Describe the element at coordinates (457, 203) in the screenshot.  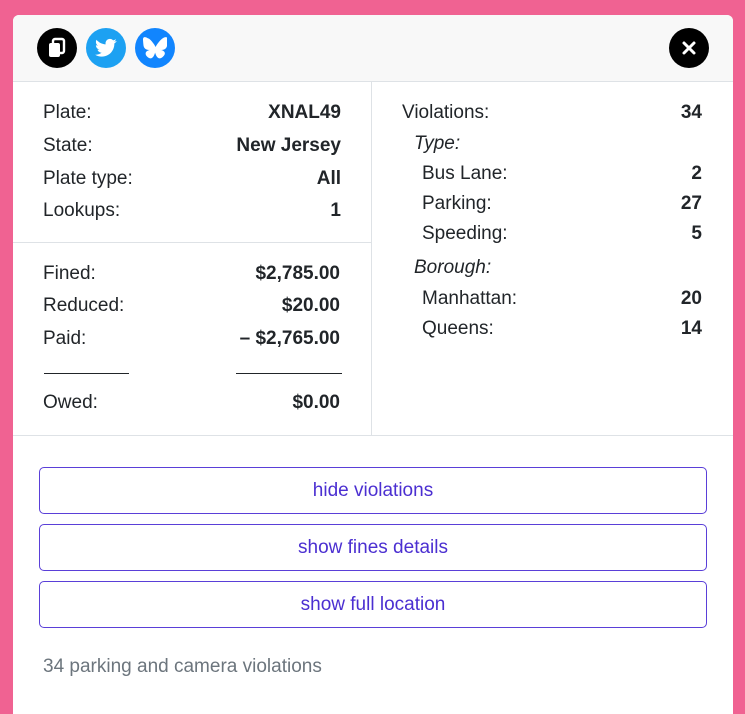
I see `violation-type-label: Parking:` at that location.